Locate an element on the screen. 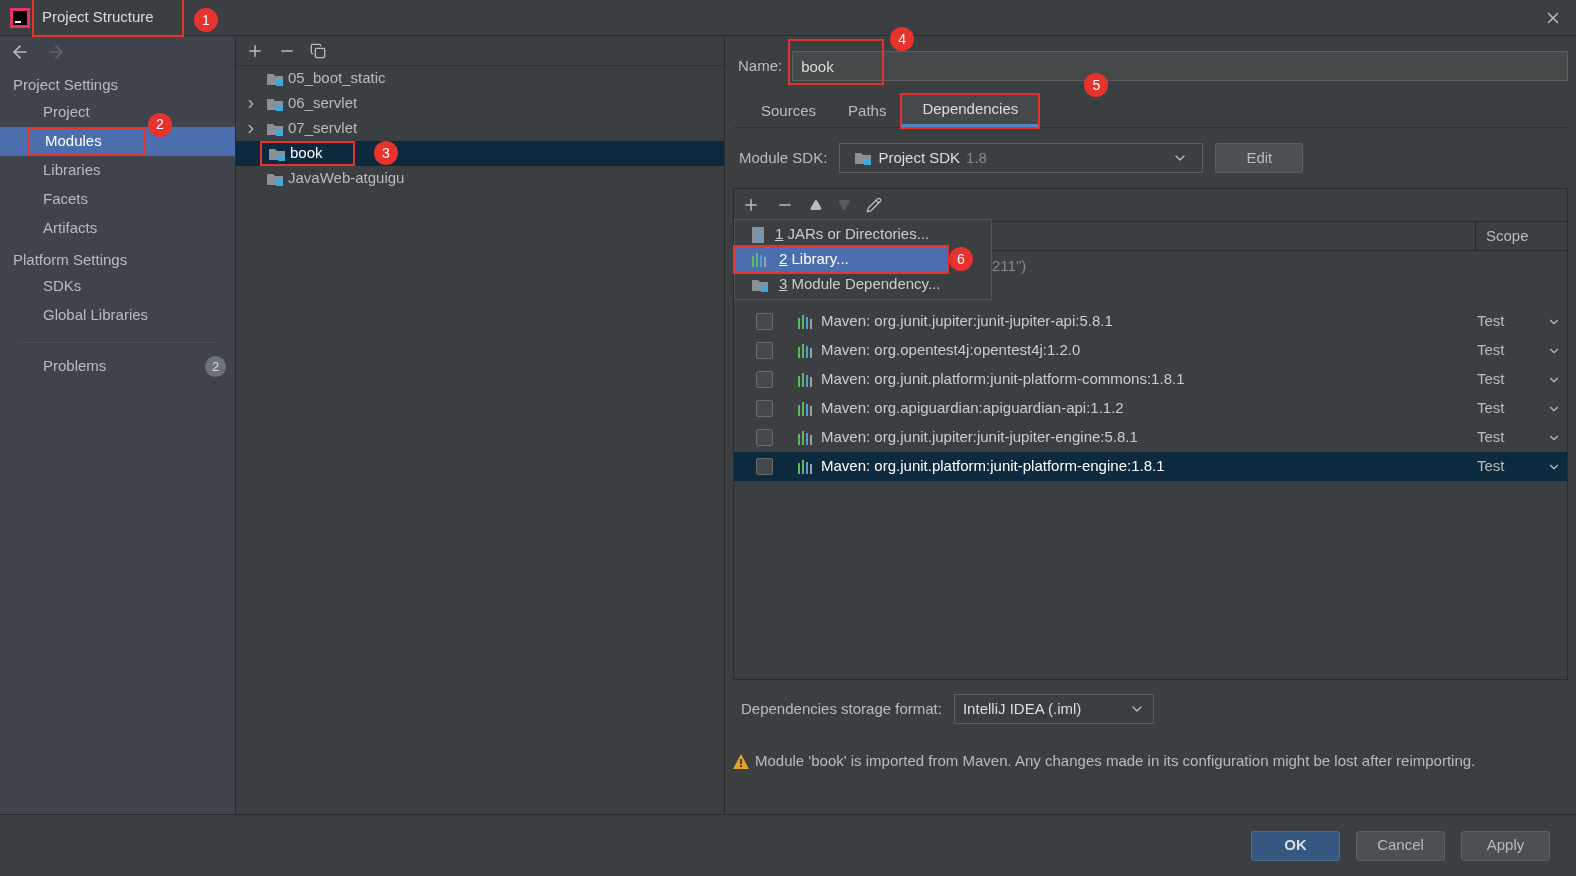  callout-badge: 5 is located at coordinates (1096, 85).